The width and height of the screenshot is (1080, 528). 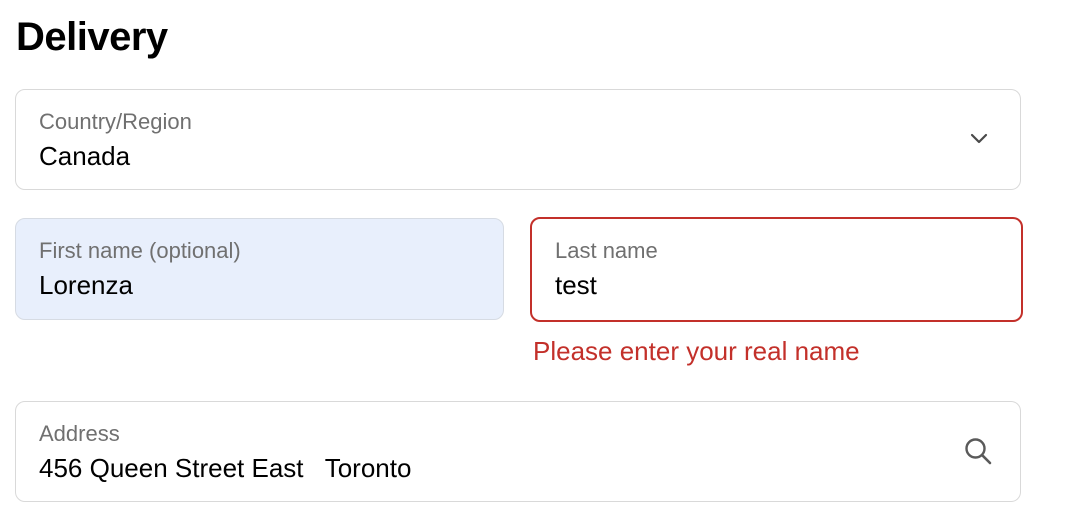 What do you see at coordinates (606, 250) in the screenshot?
I see `last-name-label: Last name` at bounding box center [606, 250].